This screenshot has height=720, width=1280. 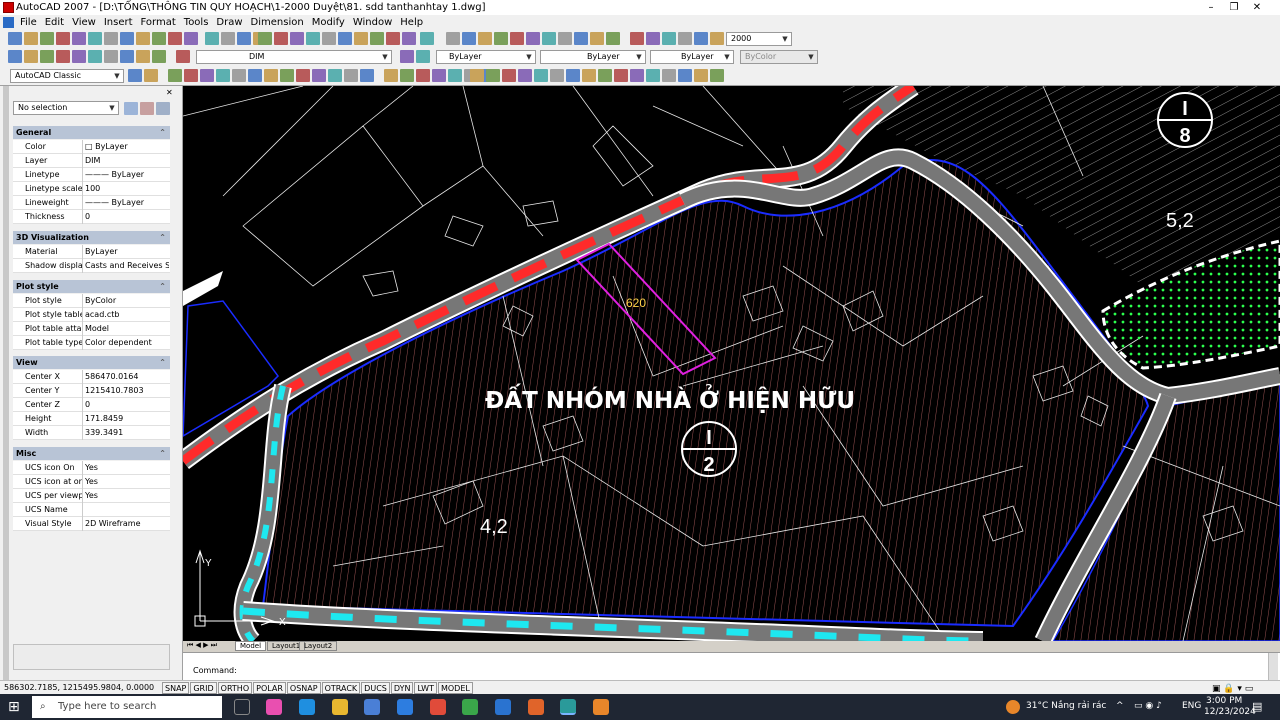 I want to click on lineweight-select: ByLayer ▼, so click(x=692, y=57).